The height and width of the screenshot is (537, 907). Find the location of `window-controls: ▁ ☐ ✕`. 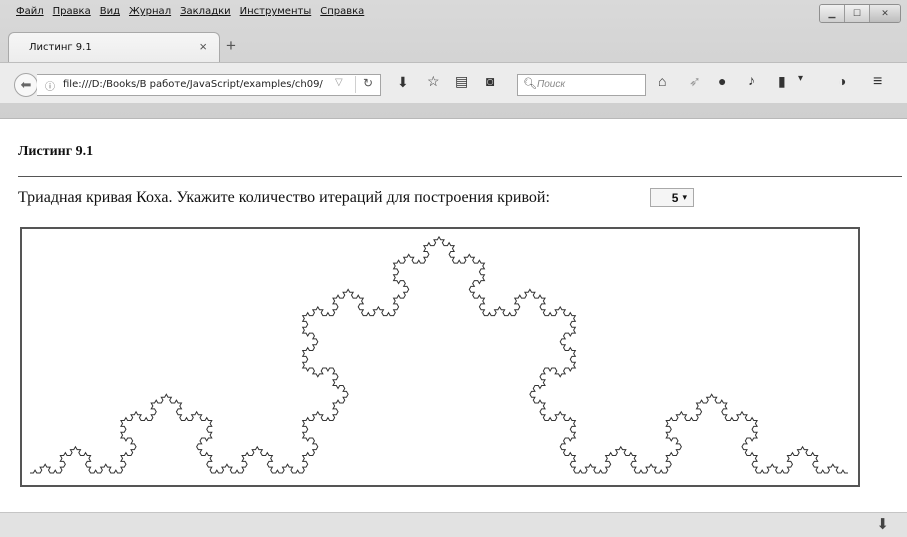

window-controls: ▁ ☐ ✕ is located at coordinates (860, 13).